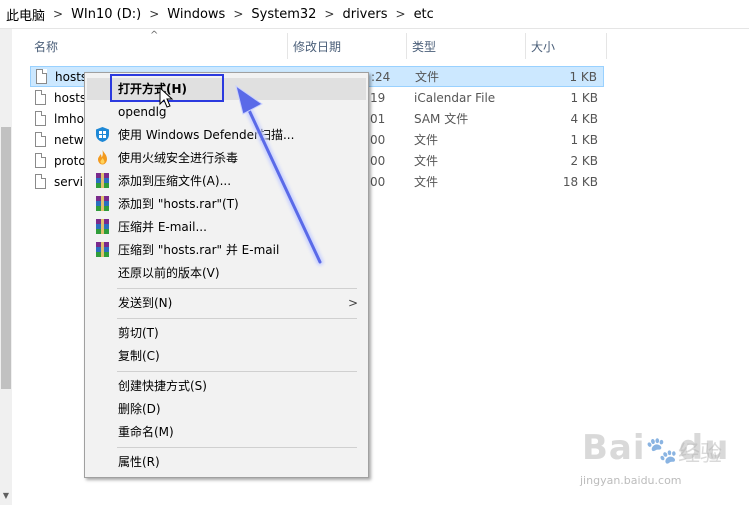  Describe the element at coordinates (226, 333) in the screenshot. I see `menu-item-cut: 剪切(T)` at that location.